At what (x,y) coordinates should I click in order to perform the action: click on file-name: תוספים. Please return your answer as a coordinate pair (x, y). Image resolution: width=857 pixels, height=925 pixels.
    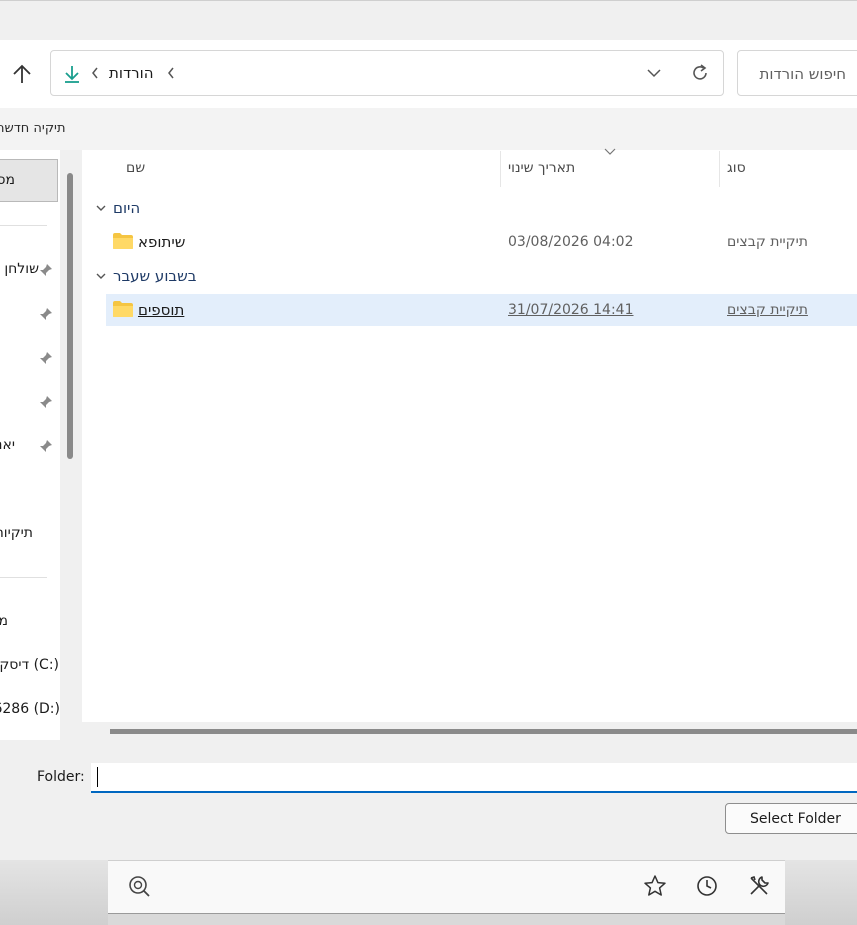
    Looking at the image, I should click on (161, 310).